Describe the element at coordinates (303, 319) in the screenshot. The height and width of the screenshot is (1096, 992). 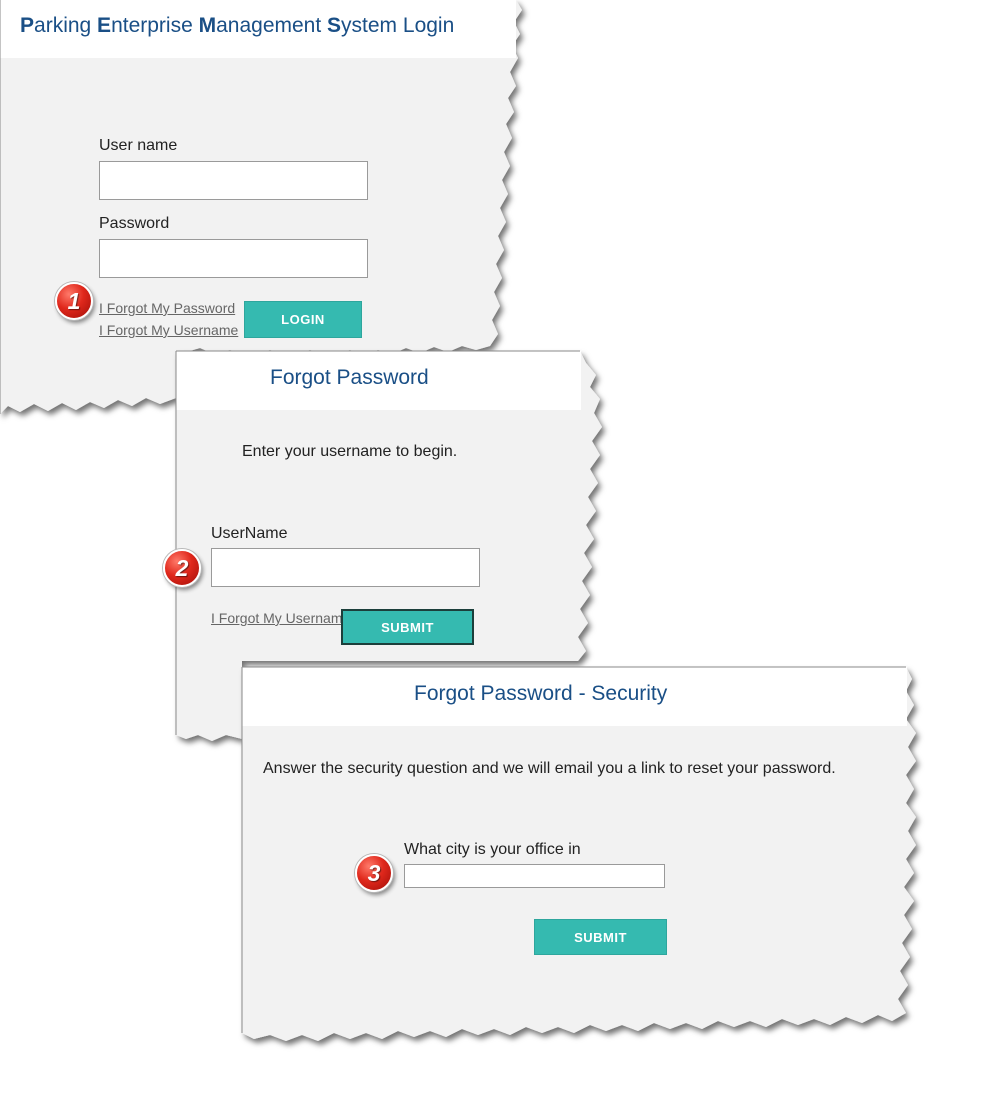
I see `login-button: LOGIN` at that location.